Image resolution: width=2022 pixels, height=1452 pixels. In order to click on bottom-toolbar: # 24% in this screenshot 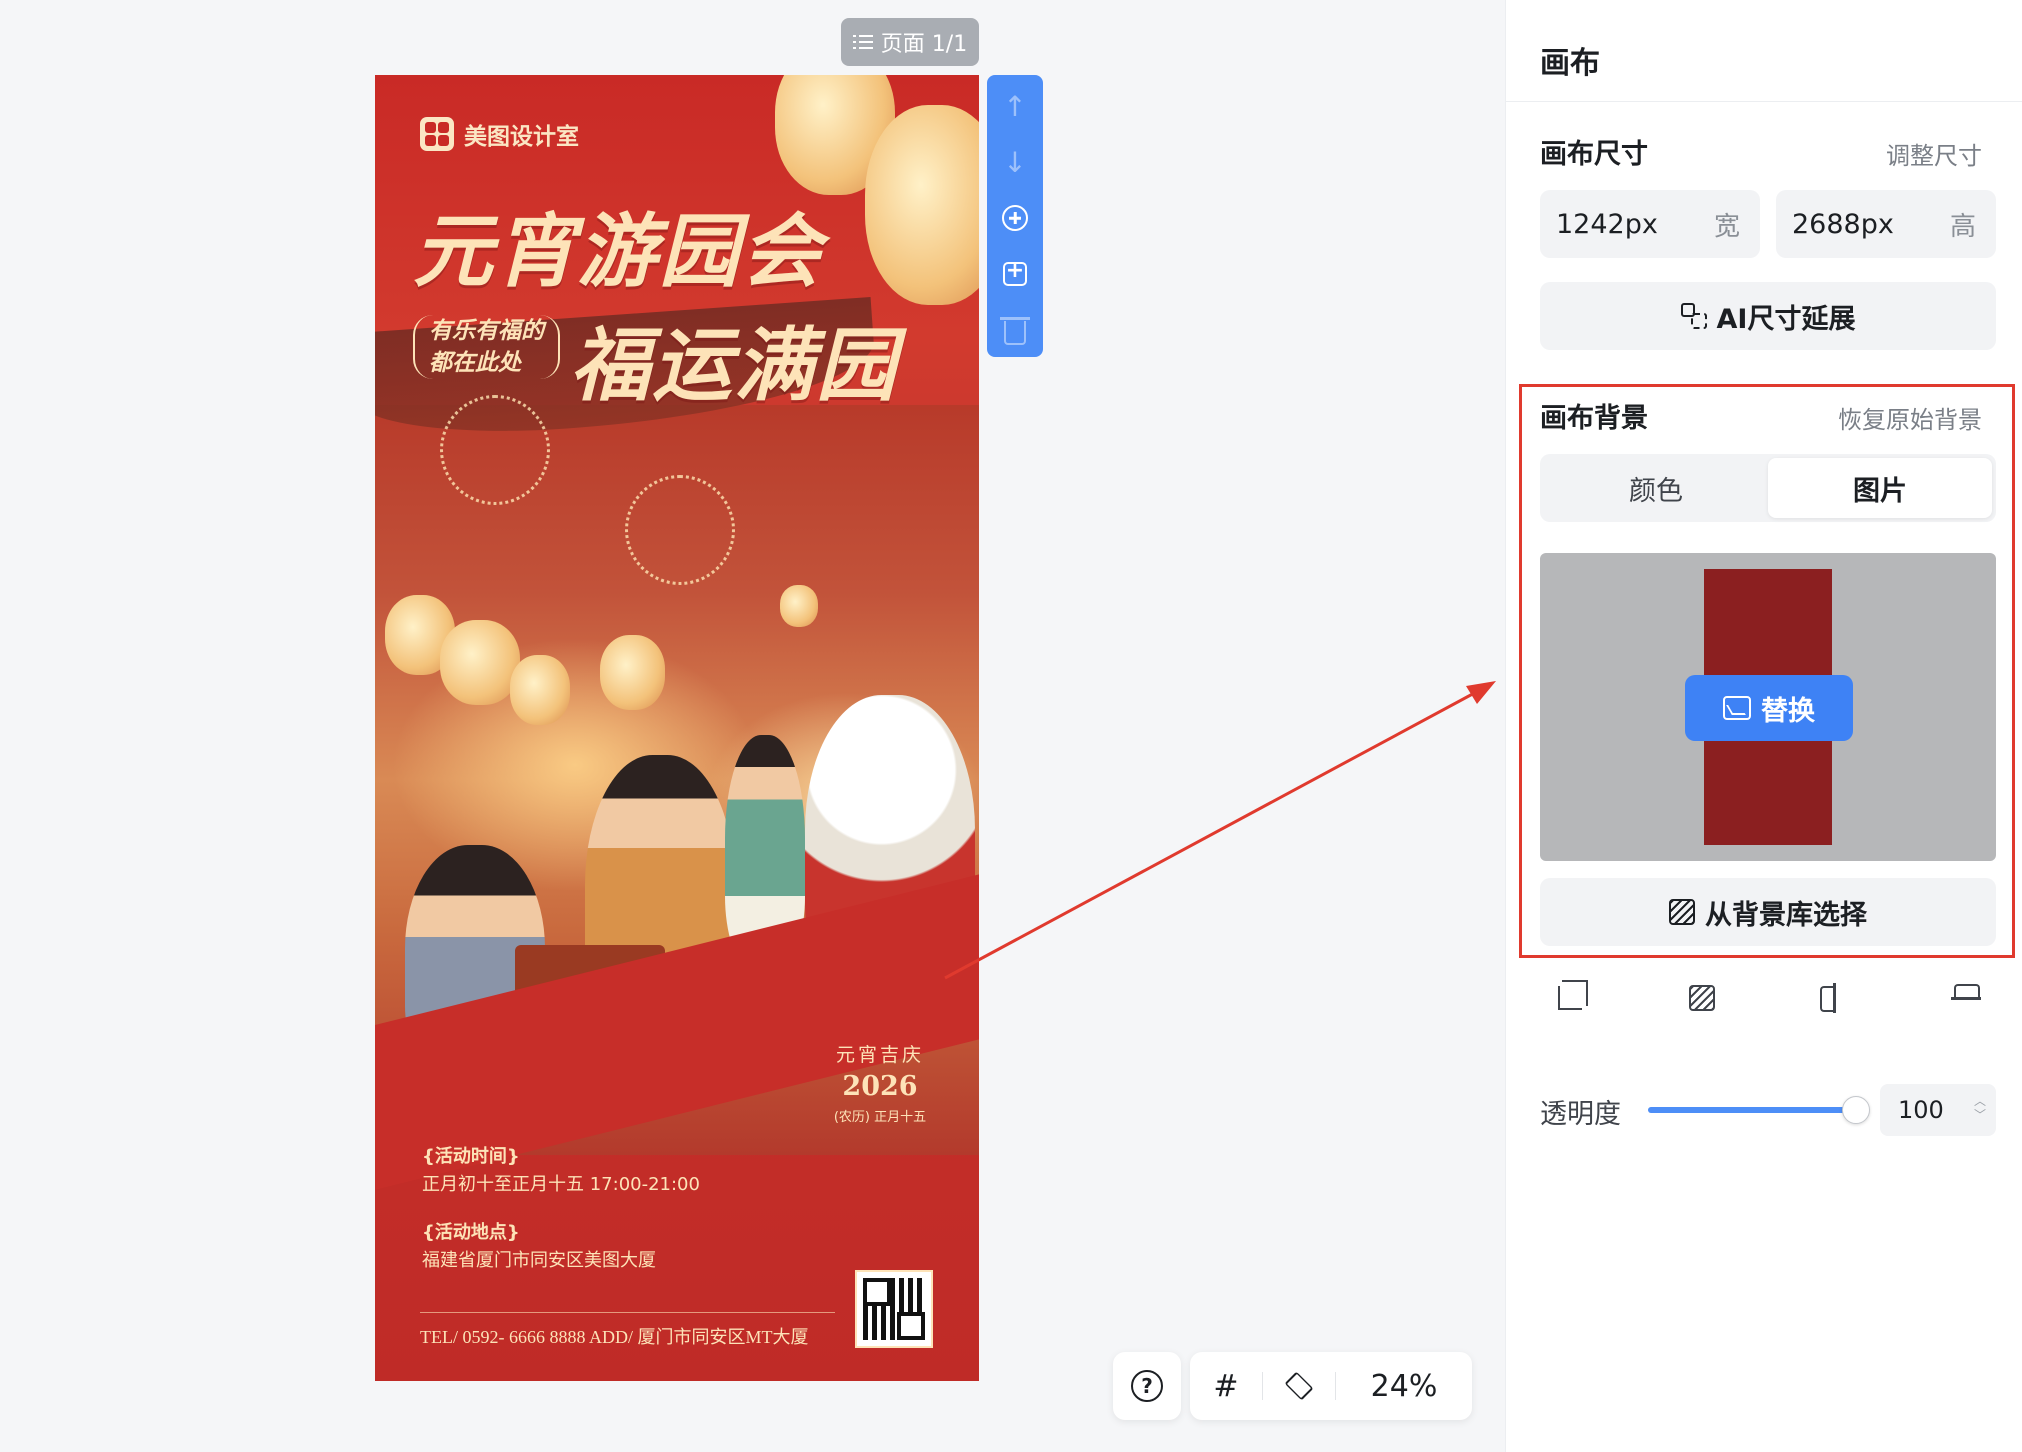, I will do `click(1331, 1386)`.